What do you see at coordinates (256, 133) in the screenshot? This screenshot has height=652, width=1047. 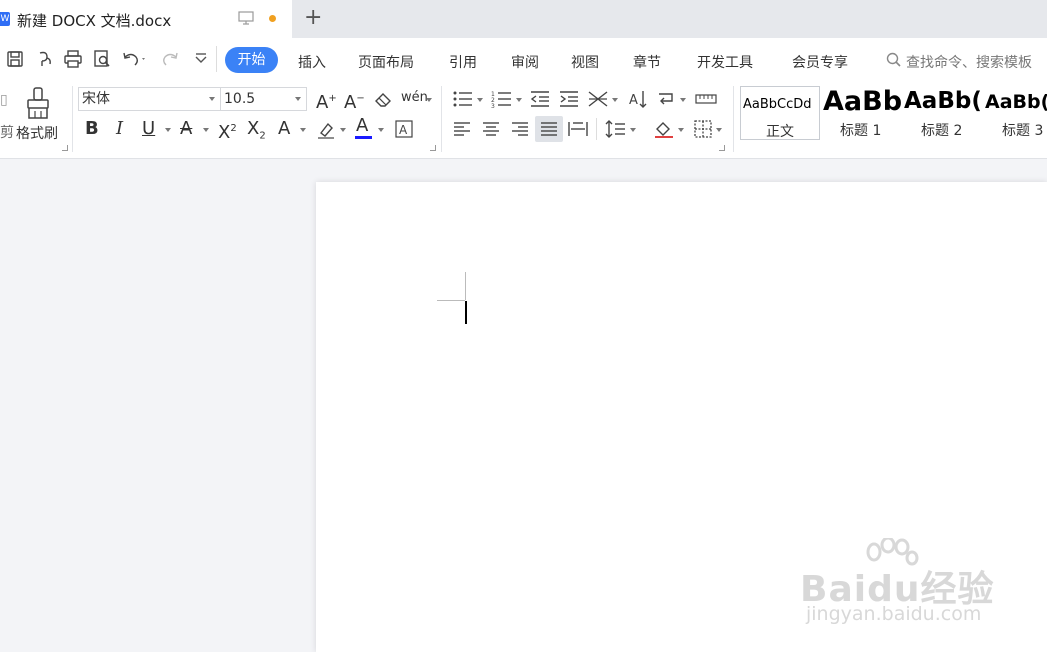 I see `subscript-icon: X2` at bounding box center [256, 133].